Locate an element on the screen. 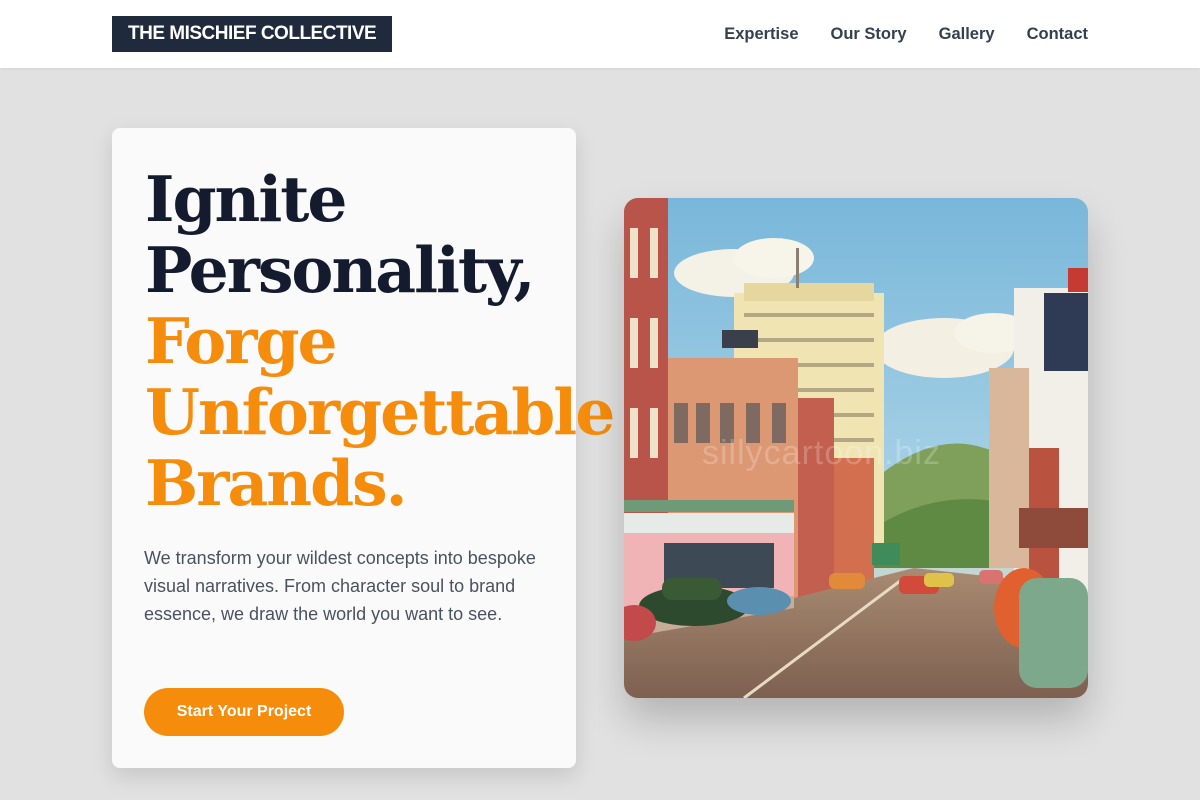 Image resolution: width=1200 pixels, height=800 pixels. nav-link-gallery: Gallery is located at coordinates (967, 34).